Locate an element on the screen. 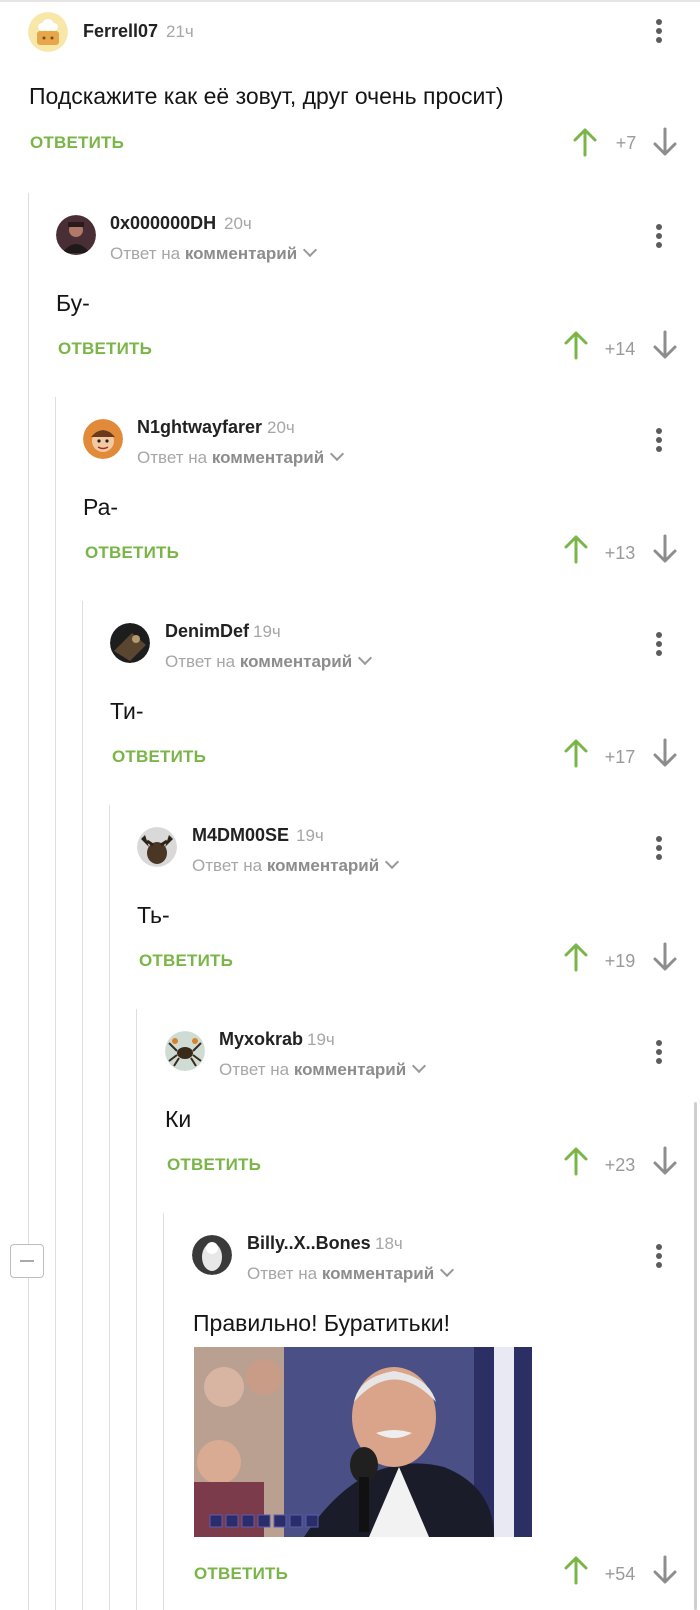 The image size is (700, 1610). vote-score: +19 is located at coordinates (620, 961).